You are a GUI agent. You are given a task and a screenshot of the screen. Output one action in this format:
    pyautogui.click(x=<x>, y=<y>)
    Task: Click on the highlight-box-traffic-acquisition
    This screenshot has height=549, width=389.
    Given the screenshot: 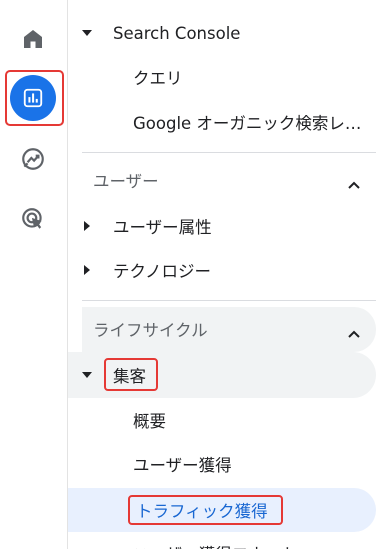 What is the action you would take?
    pyautogui.click(x=205, y=510)
    